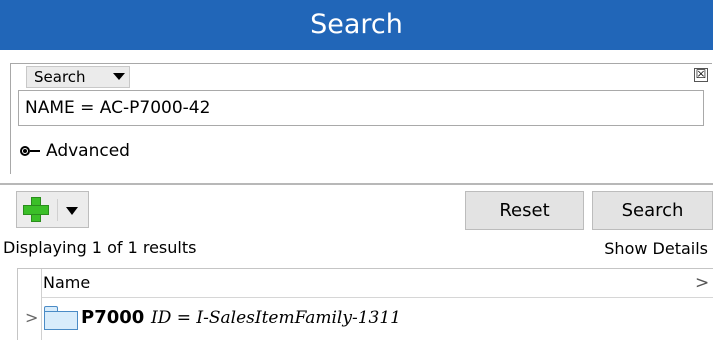 The image size is (713, 345). What do you see at coordinates (701, 75) in the screenshot?
I see `close-icon: ☒` at bounding box center [701, 75].